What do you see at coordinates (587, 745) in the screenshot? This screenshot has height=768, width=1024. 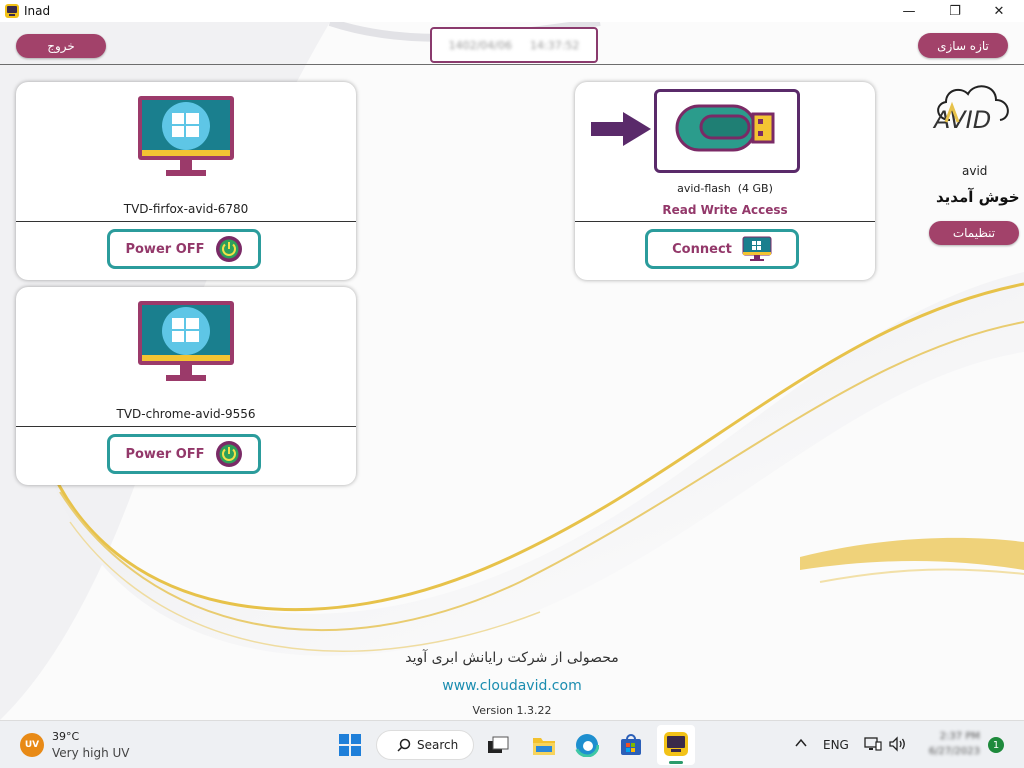 I see `edge-browser-icon` at bounding box center [587, 745].